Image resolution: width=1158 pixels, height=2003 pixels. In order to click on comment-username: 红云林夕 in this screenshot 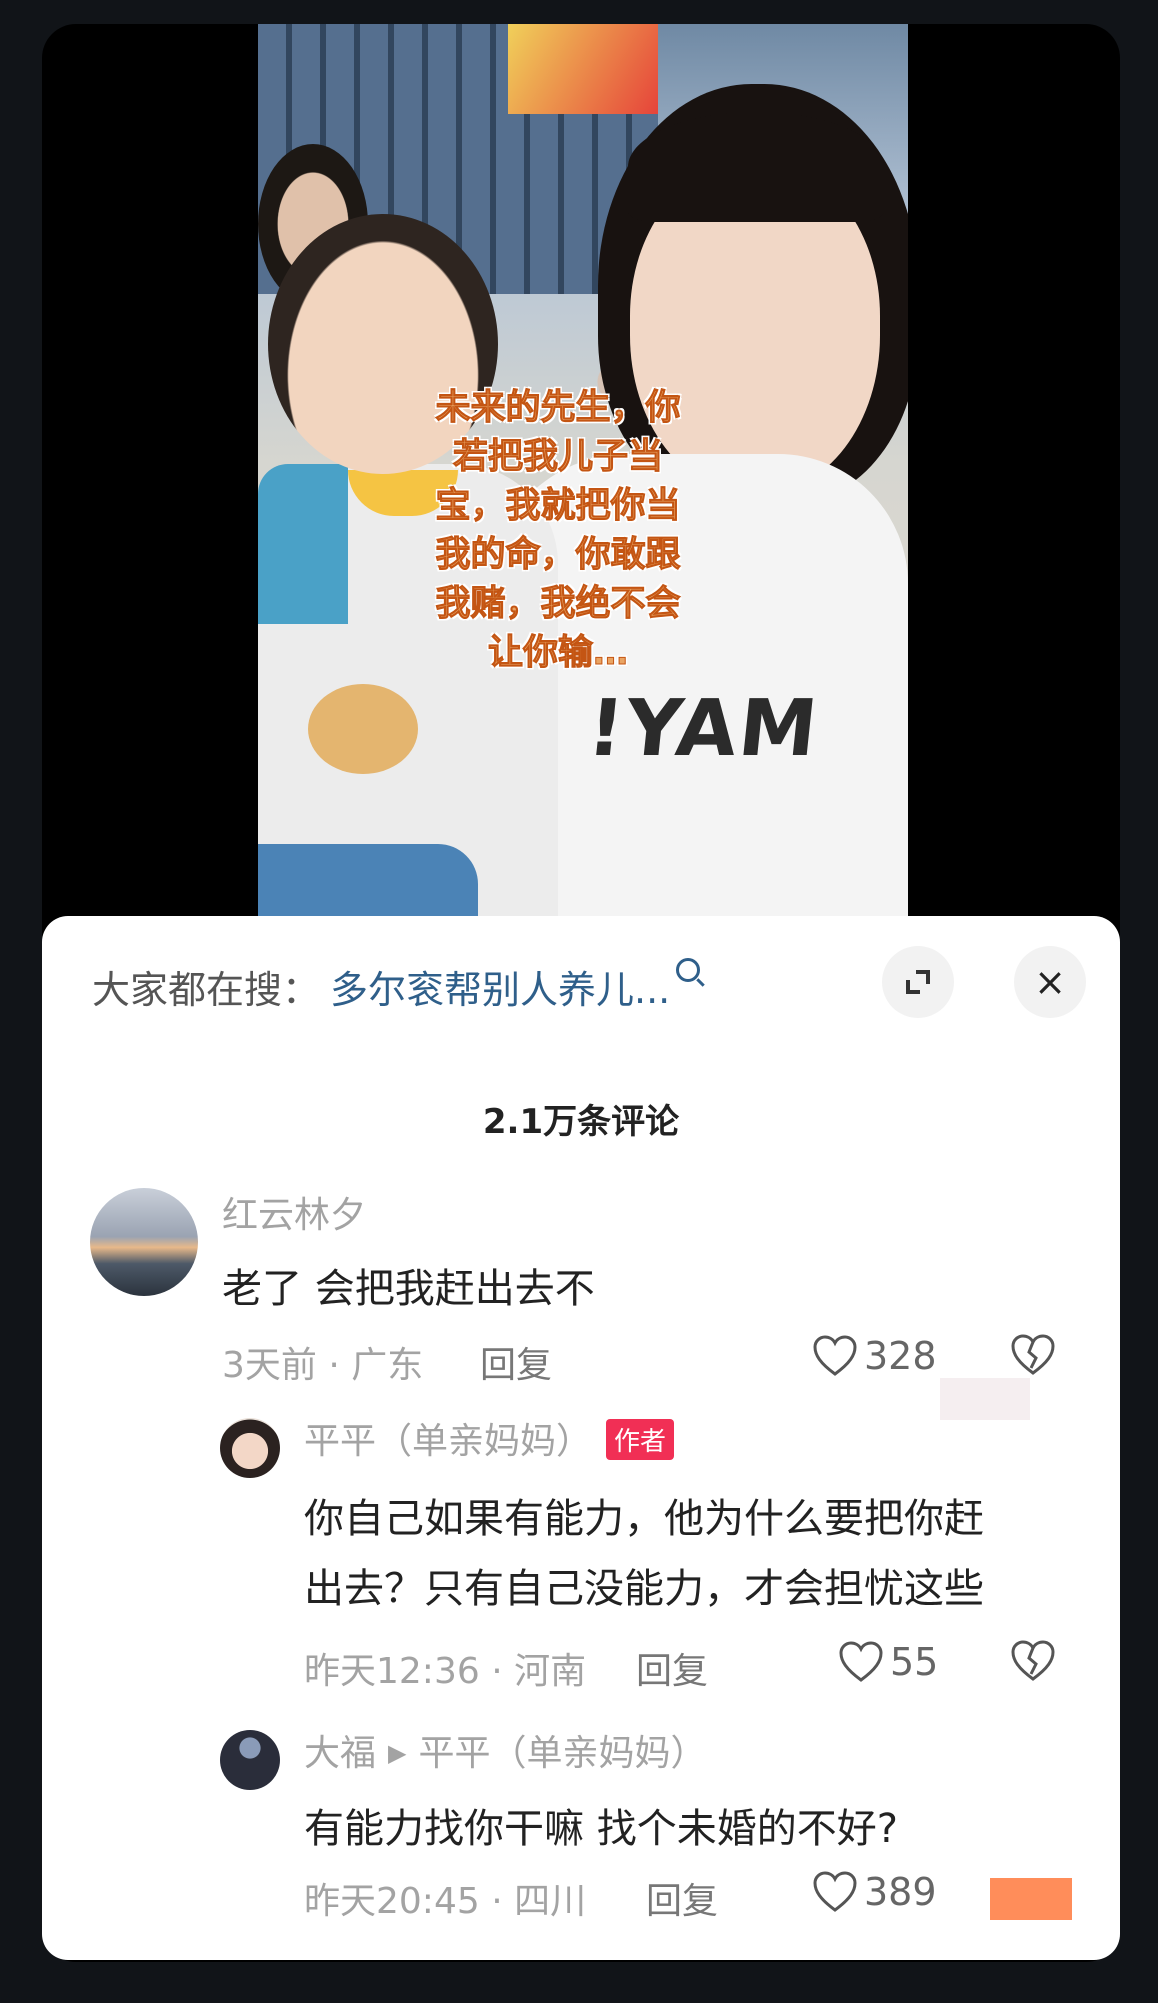, I will do `click(294, 1212)`.